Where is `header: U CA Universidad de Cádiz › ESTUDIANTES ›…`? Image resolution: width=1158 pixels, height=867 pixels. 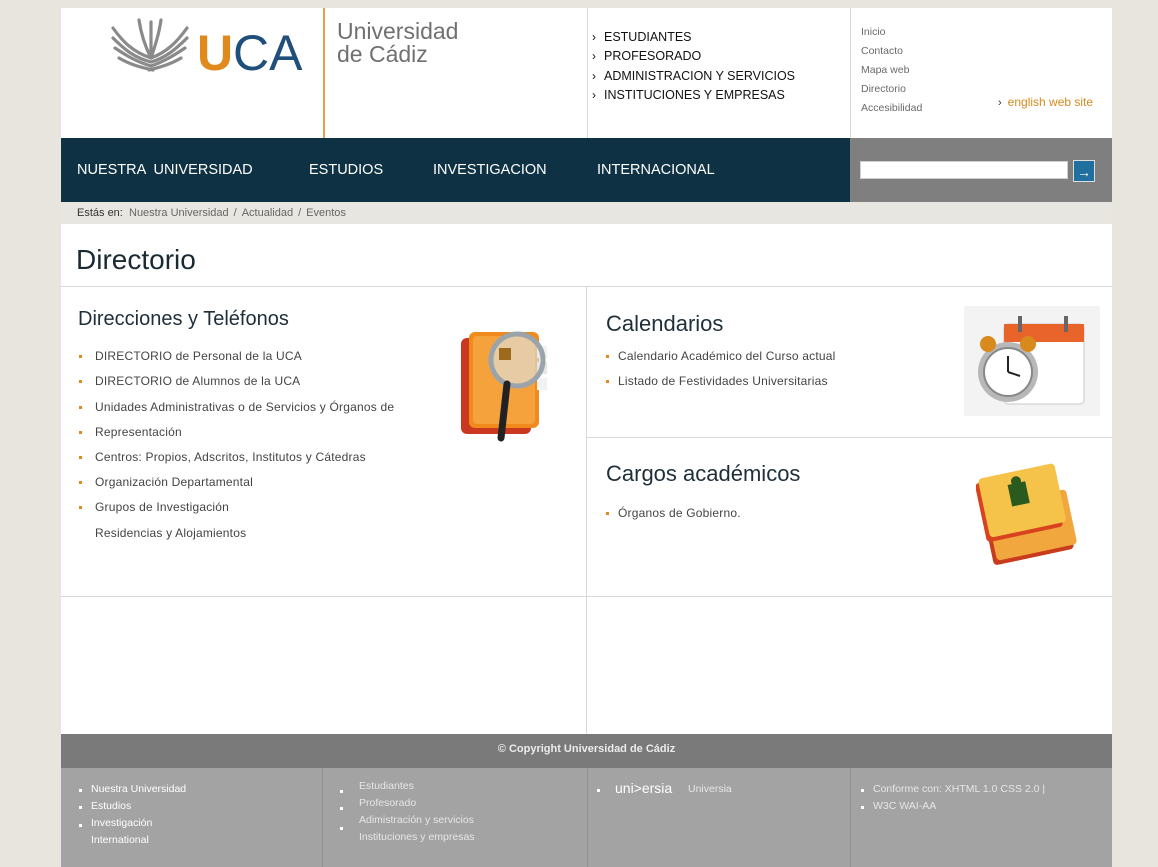 header: U CA Universidad de Cádiz › ESTUDIANTES ›… is located at coordinates (586, 73).